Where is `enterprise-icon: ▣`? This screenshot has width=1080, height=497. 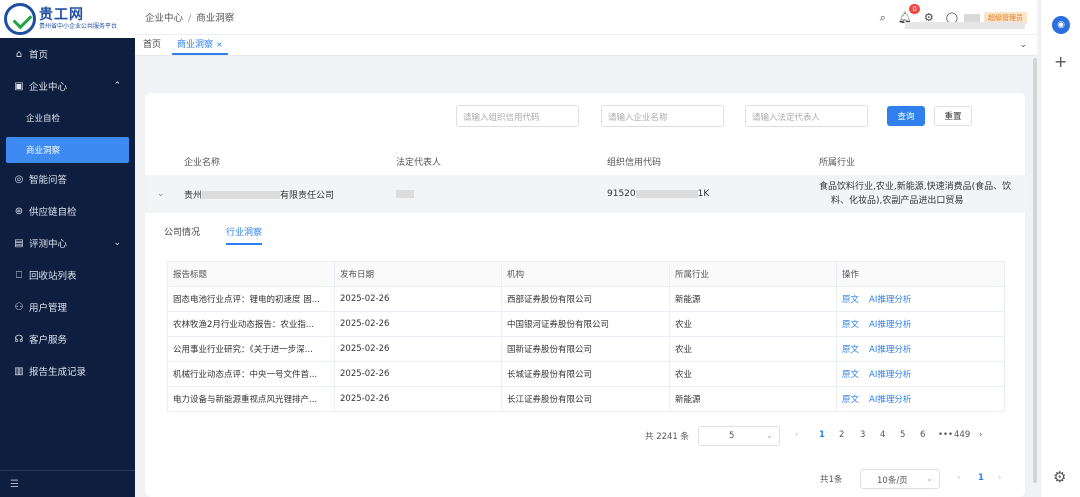
enterprise-icon: ▣ is located at coordinates (19, 86).